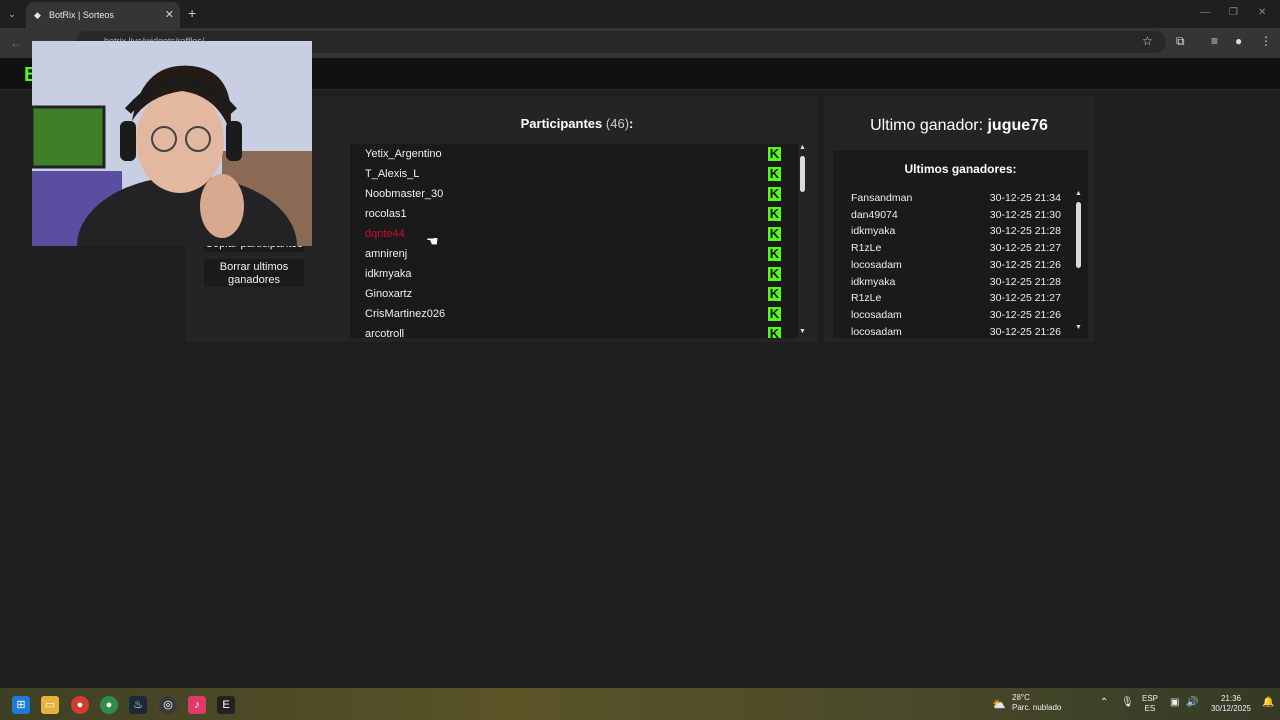 This screenshot has height=720, width=1280. Describe the element at coordinates (197, 705) in the screenshot. I see `tiktok-icon: ♪` at that location.